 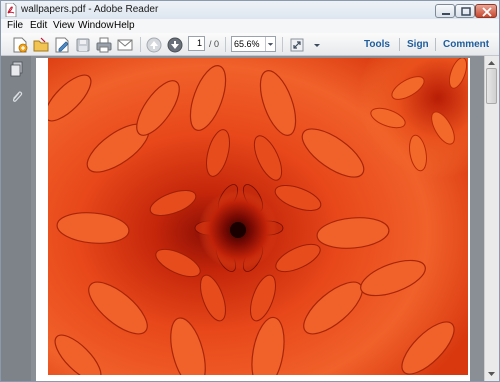 What do you see at coordinates (38, 25) in the screenshot?
I see `menu-edit: Edit` at bounding box center [38, 25].